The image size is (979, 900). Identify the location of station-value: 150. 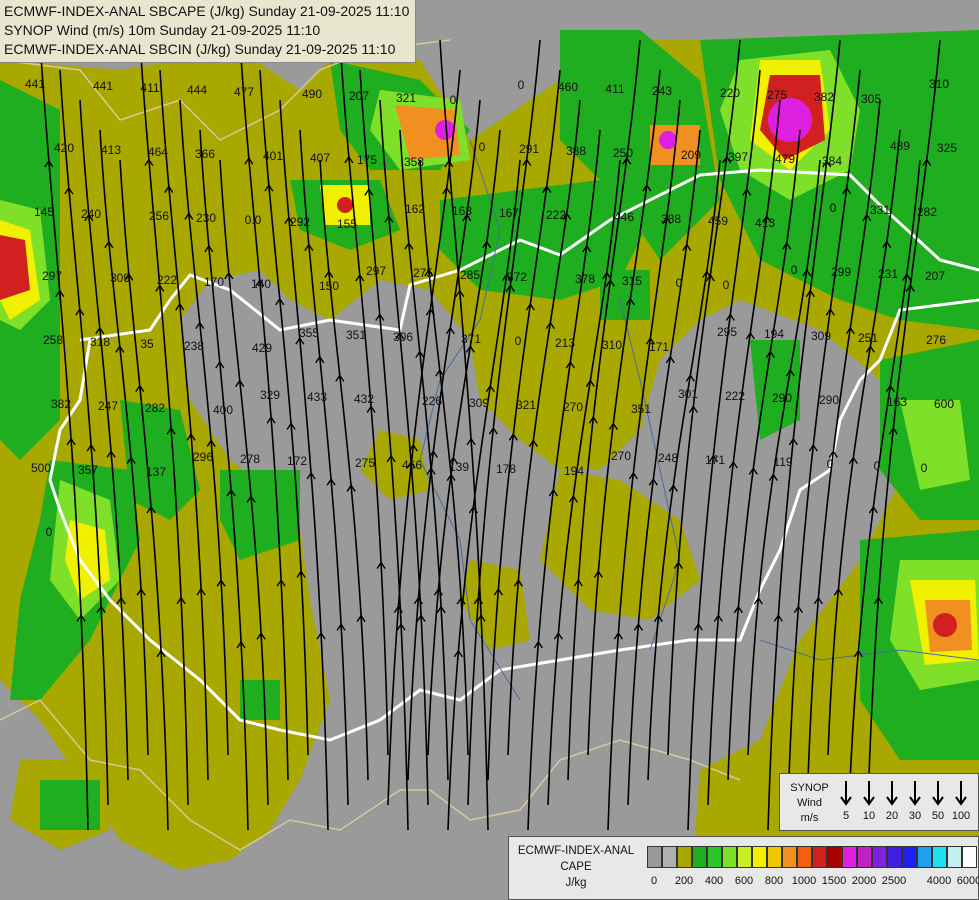
(329, 286).